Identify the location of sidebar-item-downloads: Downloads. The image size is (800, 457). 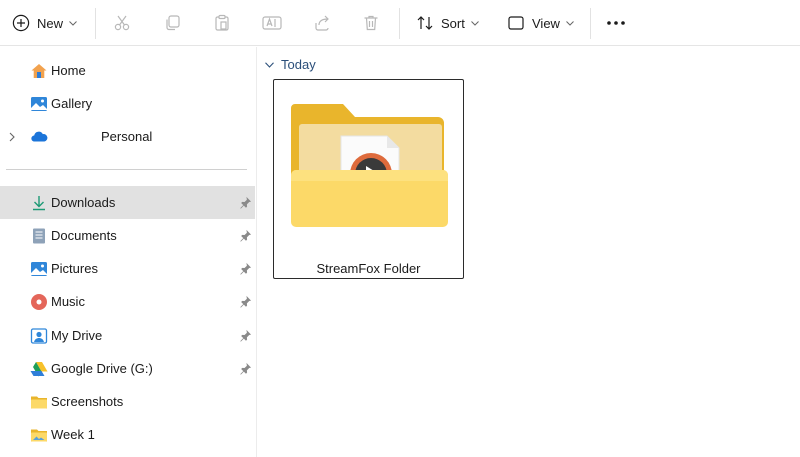
(127, 202).